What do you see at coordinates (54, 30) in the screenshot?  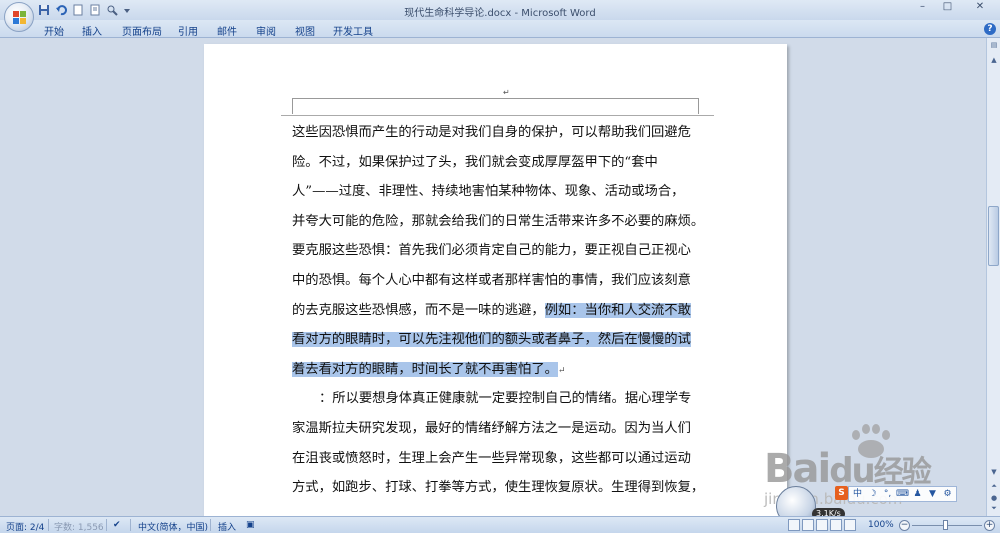 I see `tab-home: 开始` at bounding box center [54, 30].